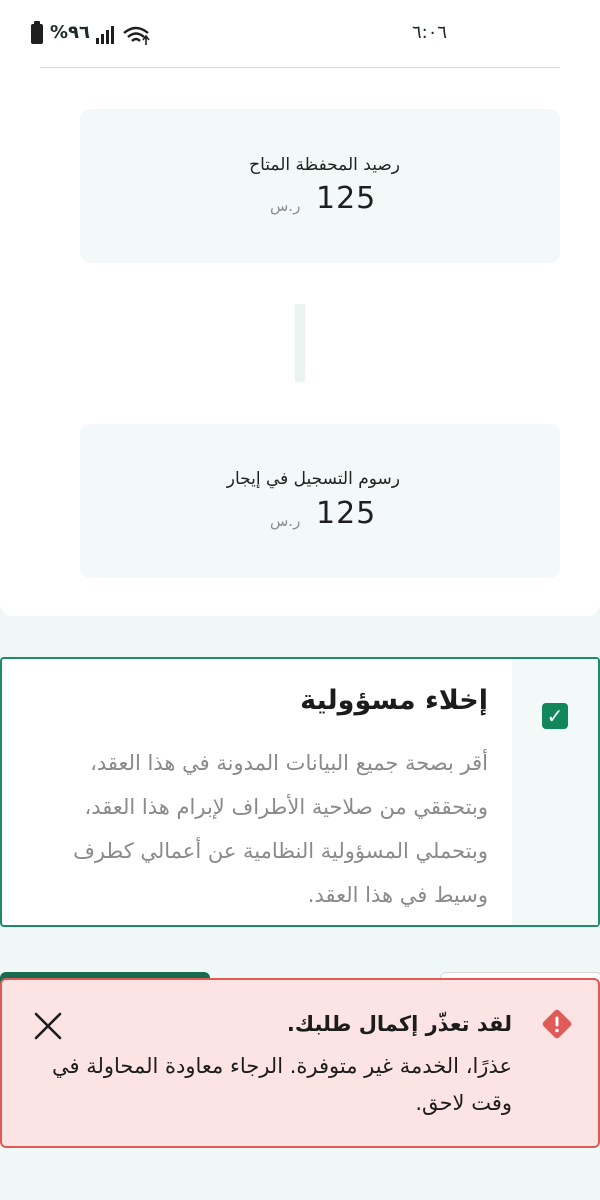 The height and width of the screenshot is (1200, 600). I want to click on status-bar: %٩٦ ٦:٠٦, so click(300, 29).